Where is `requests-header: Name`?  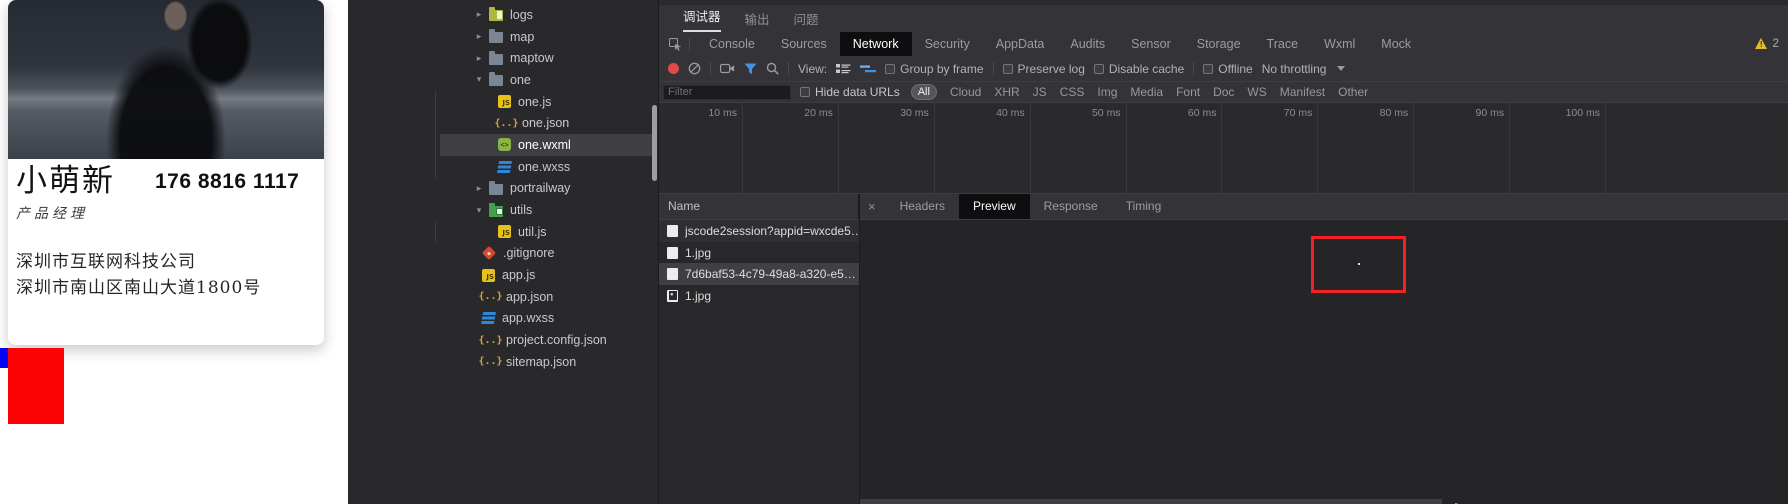 requests-header: Name is located at coordinates (759, 207).